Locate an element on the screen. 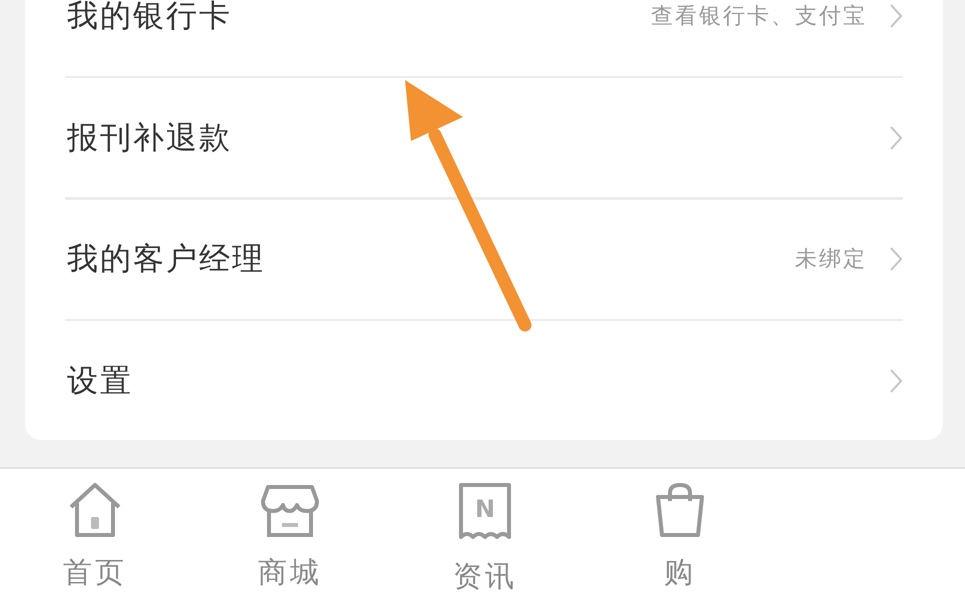  tab-item: N 资讯 is located at coordinates (485, 534).